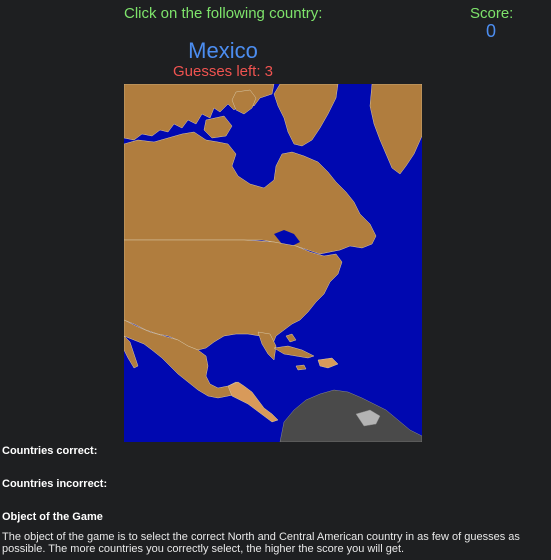  Describe the element at coordinates (301, 367) in the screenshot. I see `jamaica` at that location.